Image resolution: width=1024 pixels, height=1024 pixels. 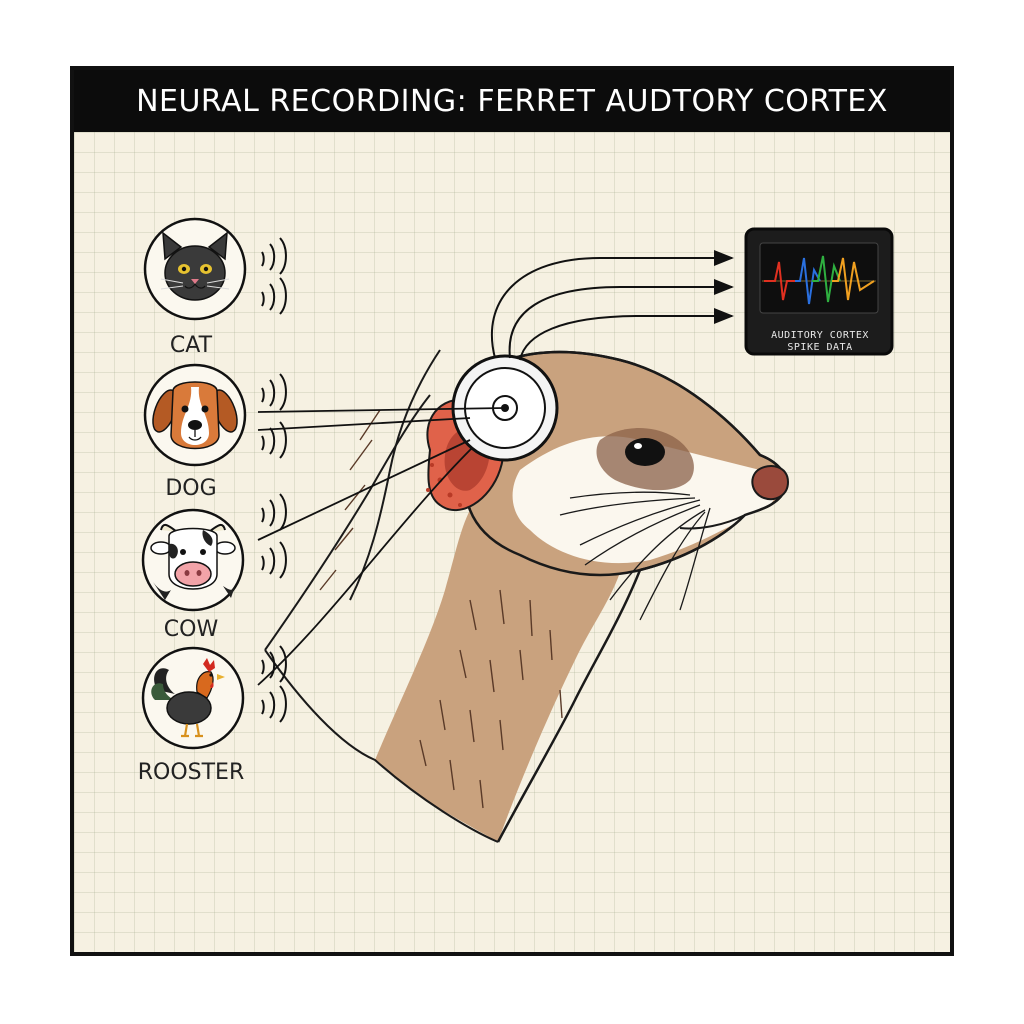 What do you see at coordinates (193, 560) in the screenshot?
I see `cow-icon` at bounding box center [193, 560].